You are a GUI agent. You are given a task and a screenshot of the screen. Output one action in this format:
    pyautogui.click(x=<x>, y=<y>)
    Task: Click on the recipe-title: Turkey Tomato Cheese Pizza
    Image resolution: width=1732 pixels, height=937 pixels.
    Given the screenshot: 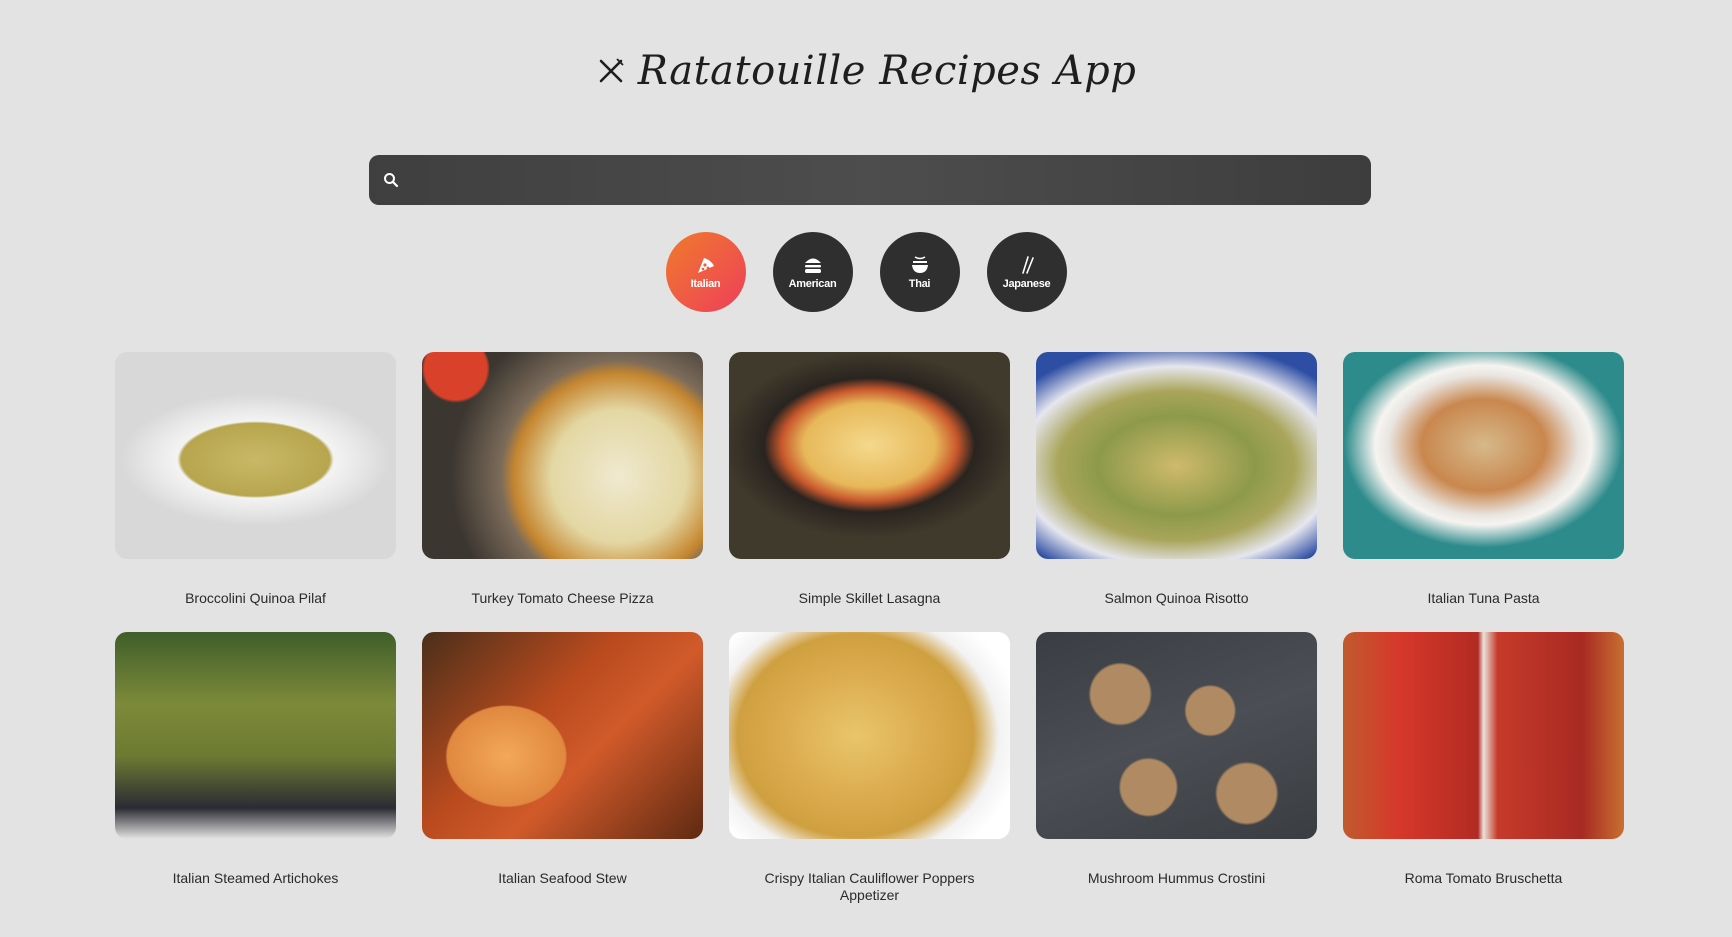 What is the action you would take?
    pyautogui.click(x=562, y=598)
    